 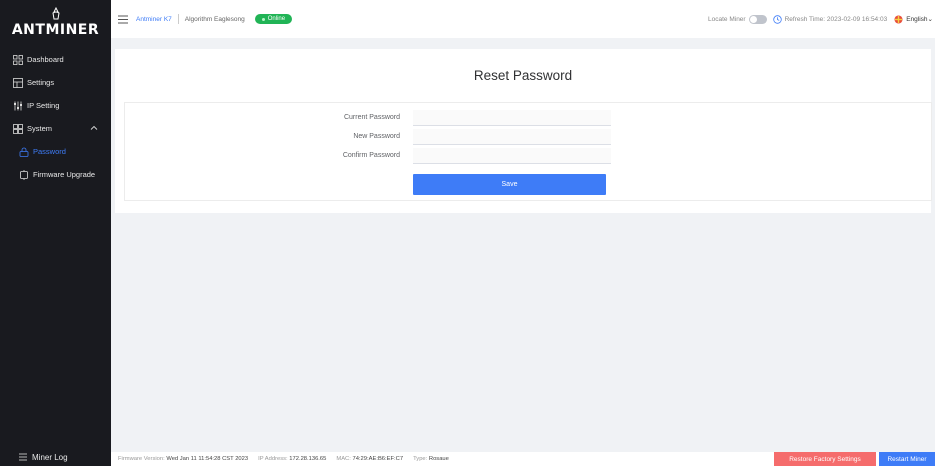 I want to click on sidebar-item-label: System, so click(x=40, y=128).